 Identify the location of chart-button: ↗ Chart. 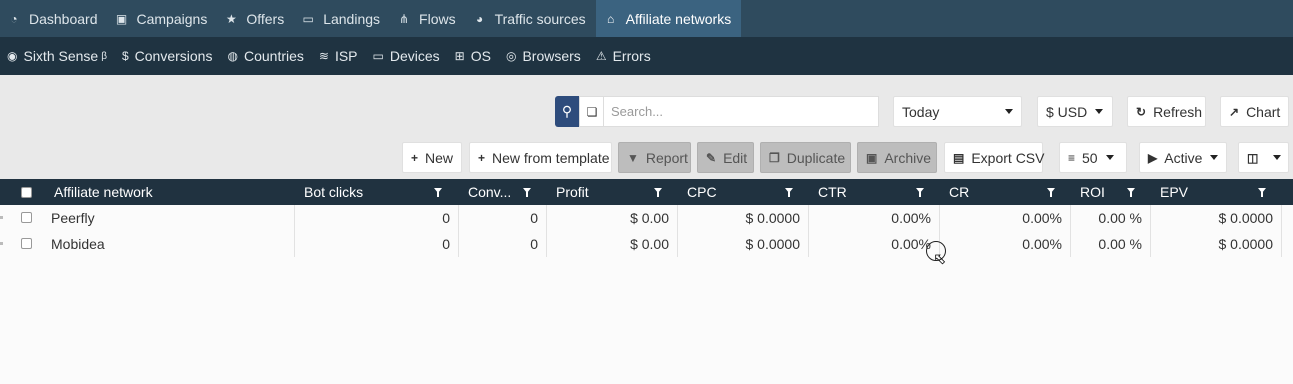
(1254, 111).